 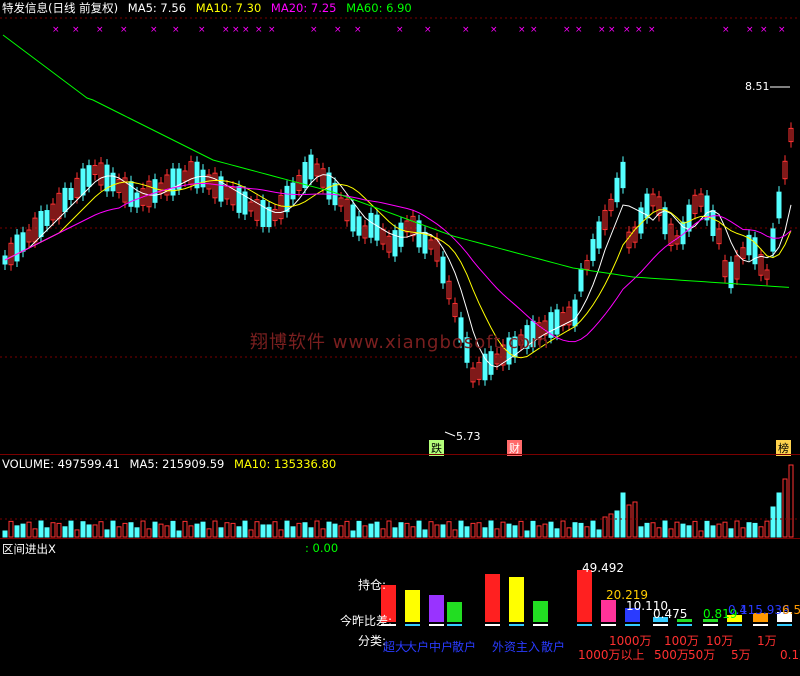 What do you see at coordinates (154, 30) in the screenshot?
I see `top-marker-4: ×` at bounding box center [154, 30].